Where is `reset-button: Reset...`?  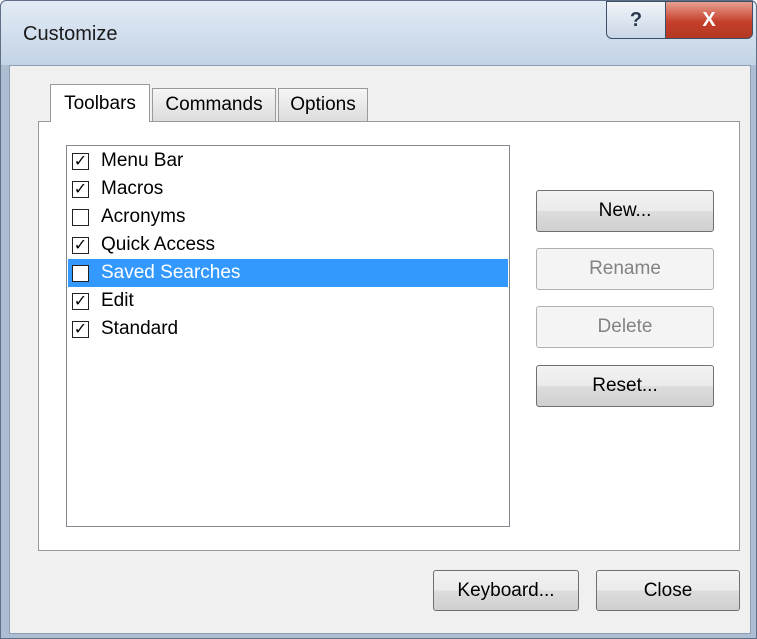
reset-button: Reset... is located at coordinates (625, 386).